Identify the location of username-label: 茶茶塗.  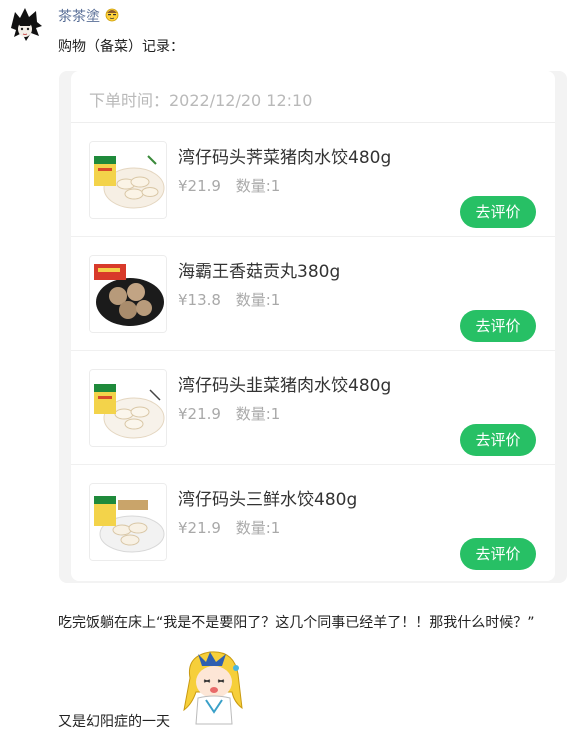
(79, 16).